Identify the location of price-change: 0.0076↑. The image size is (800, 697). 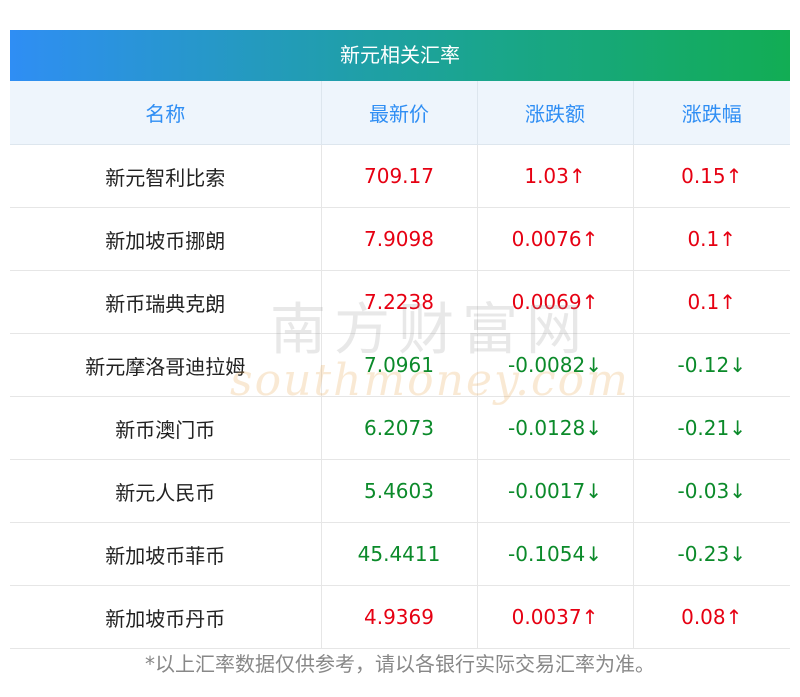
(555, 239).